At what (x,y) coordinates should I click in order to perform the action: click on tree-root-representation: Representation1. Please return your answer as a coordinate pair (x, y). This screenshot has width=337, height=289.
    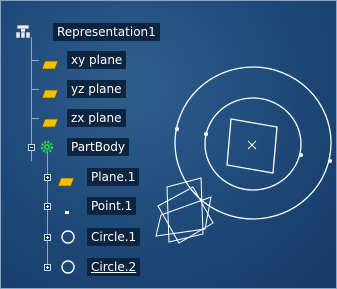
    Looking at the image, I should click on (103, 32).